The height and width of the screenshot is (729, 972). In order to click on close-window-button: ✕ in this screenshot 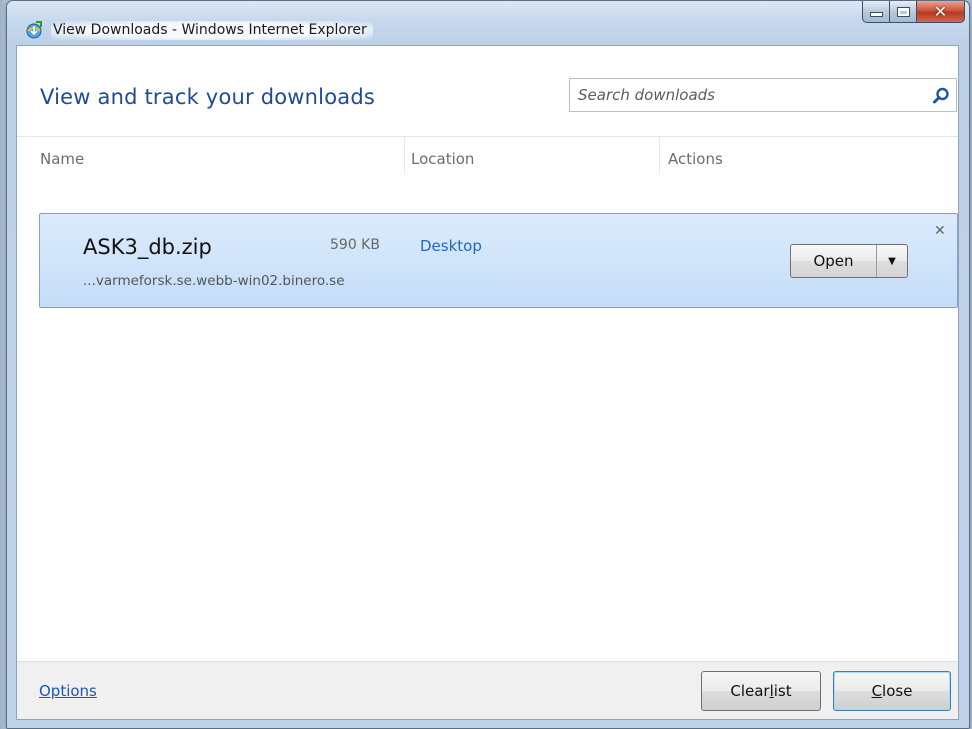, I will do `click(941, 12)`.